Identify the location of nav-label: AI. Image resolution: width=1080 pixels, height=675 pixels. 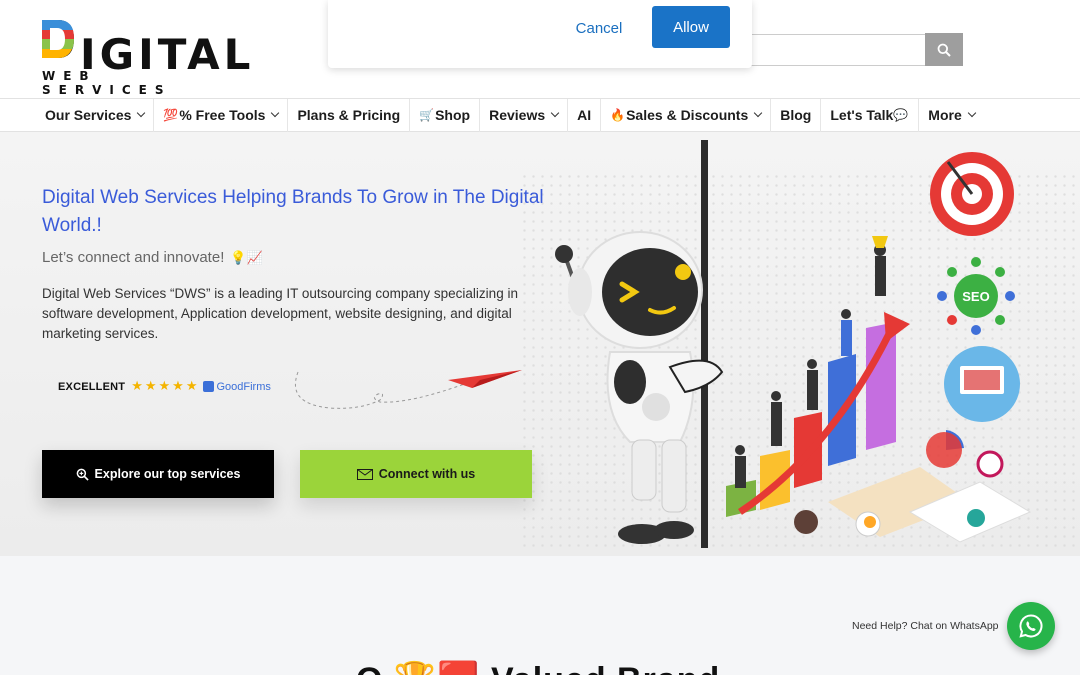
(584, 115).